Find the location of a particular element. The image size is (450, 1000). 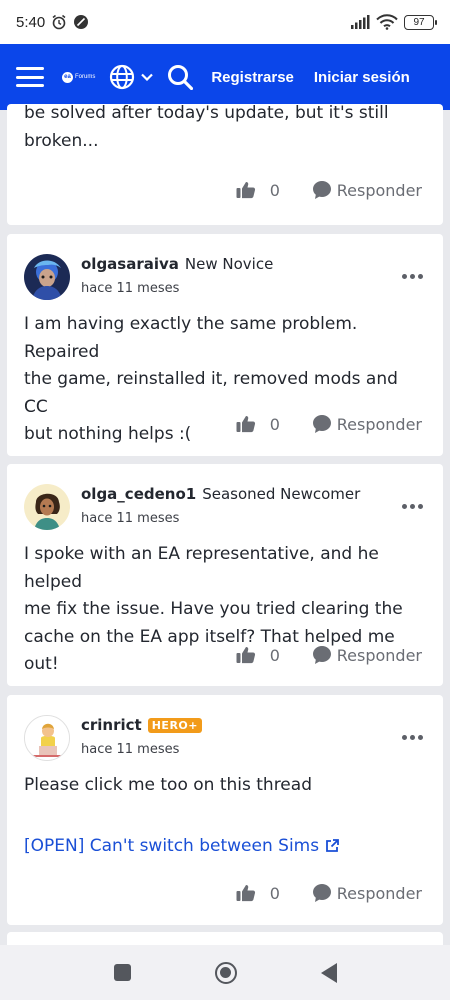

menu-icon is located at coordinates (30, 77).